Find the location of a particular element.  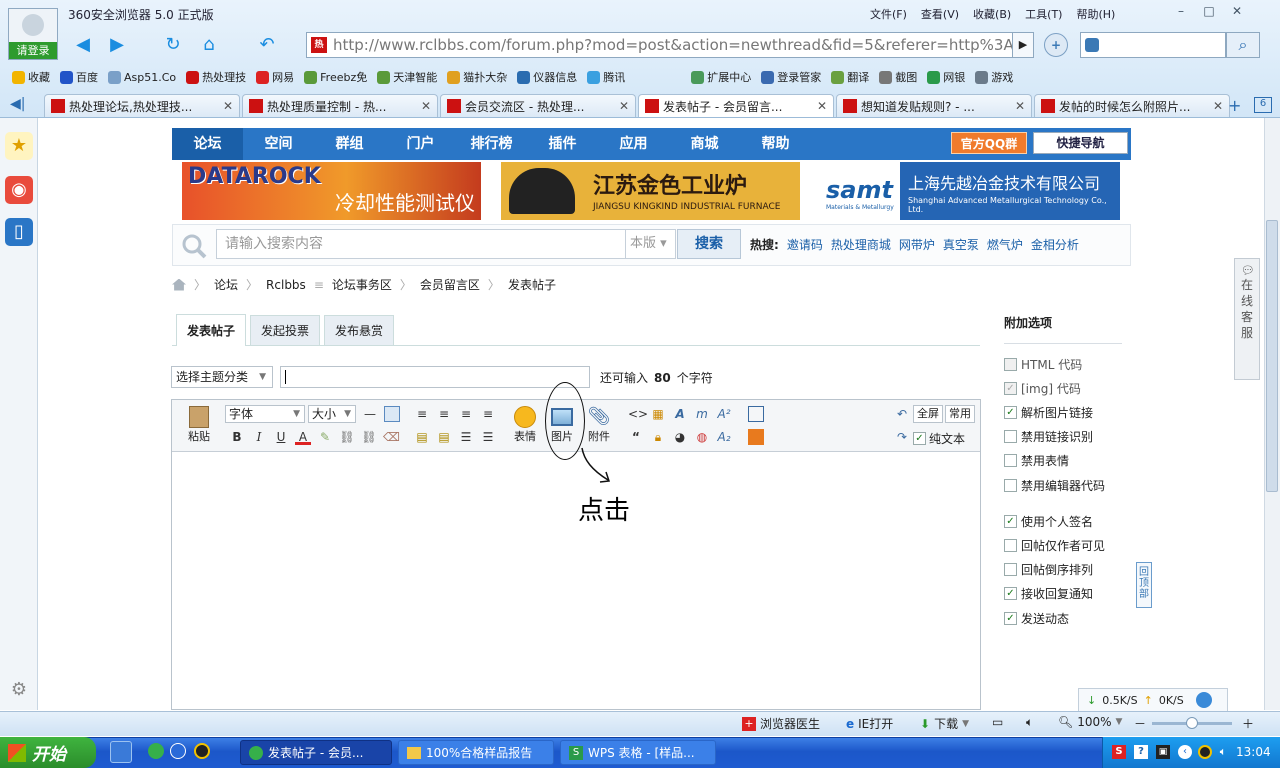

bookmark-item: 腾讯 is located at coordinates (606, 77).